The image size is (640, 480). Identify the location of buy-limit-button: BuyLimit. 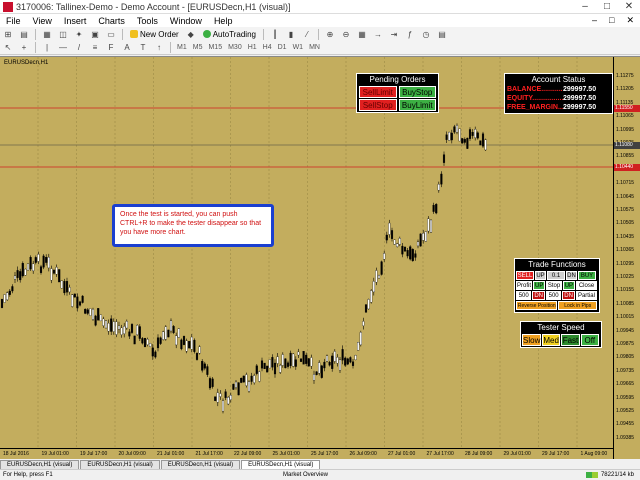
(417, 105).